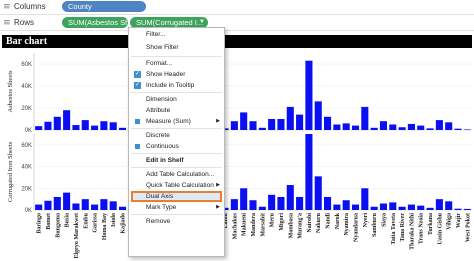 This screenshot has height=261, width=474. Describe the element at coordinates (166, 74) in the screenshot. I see `menu-item-label: Show Header` at that location.